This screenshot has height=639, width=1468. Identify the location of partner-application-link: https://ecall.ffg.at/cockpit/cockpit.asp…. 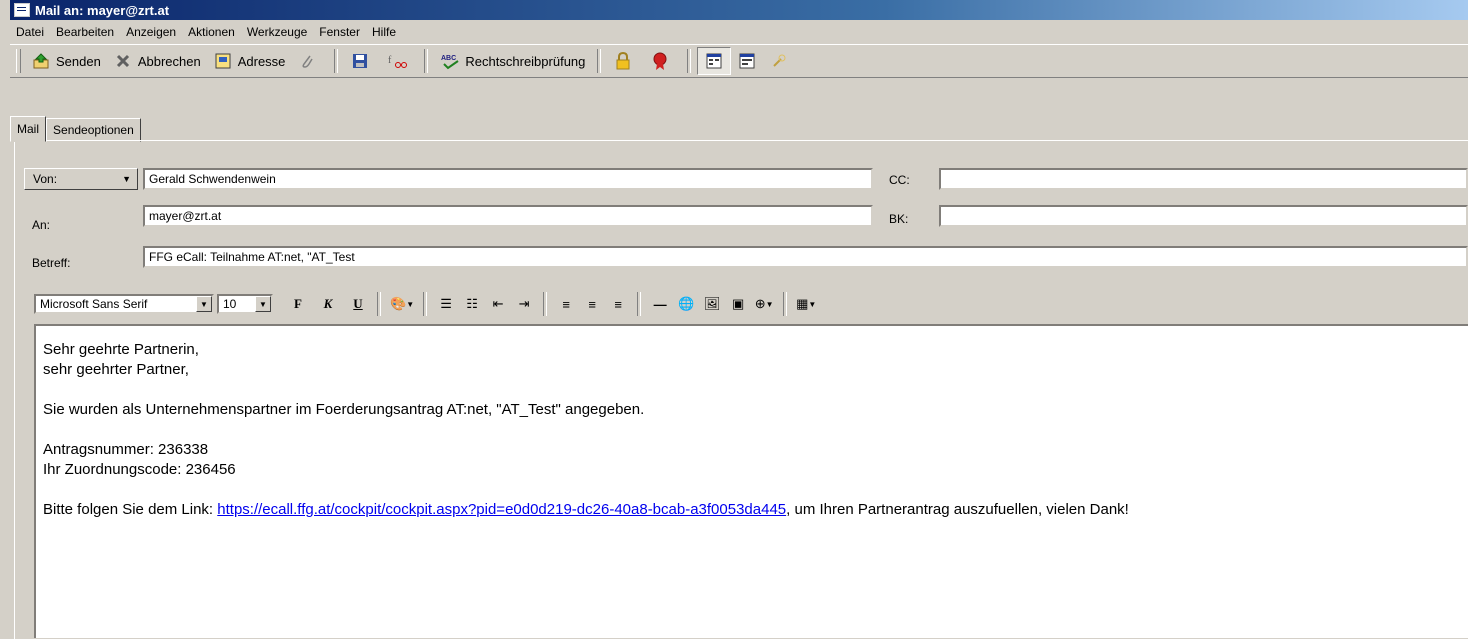
(501, 509).